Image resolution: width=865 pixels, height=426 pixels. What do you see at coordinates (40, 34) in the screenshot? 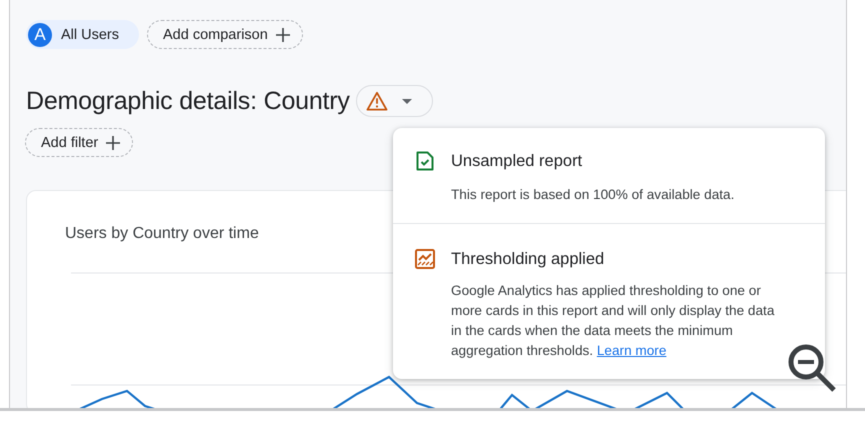
I see `avatar-icon: A` at bounding box center [40, 34].